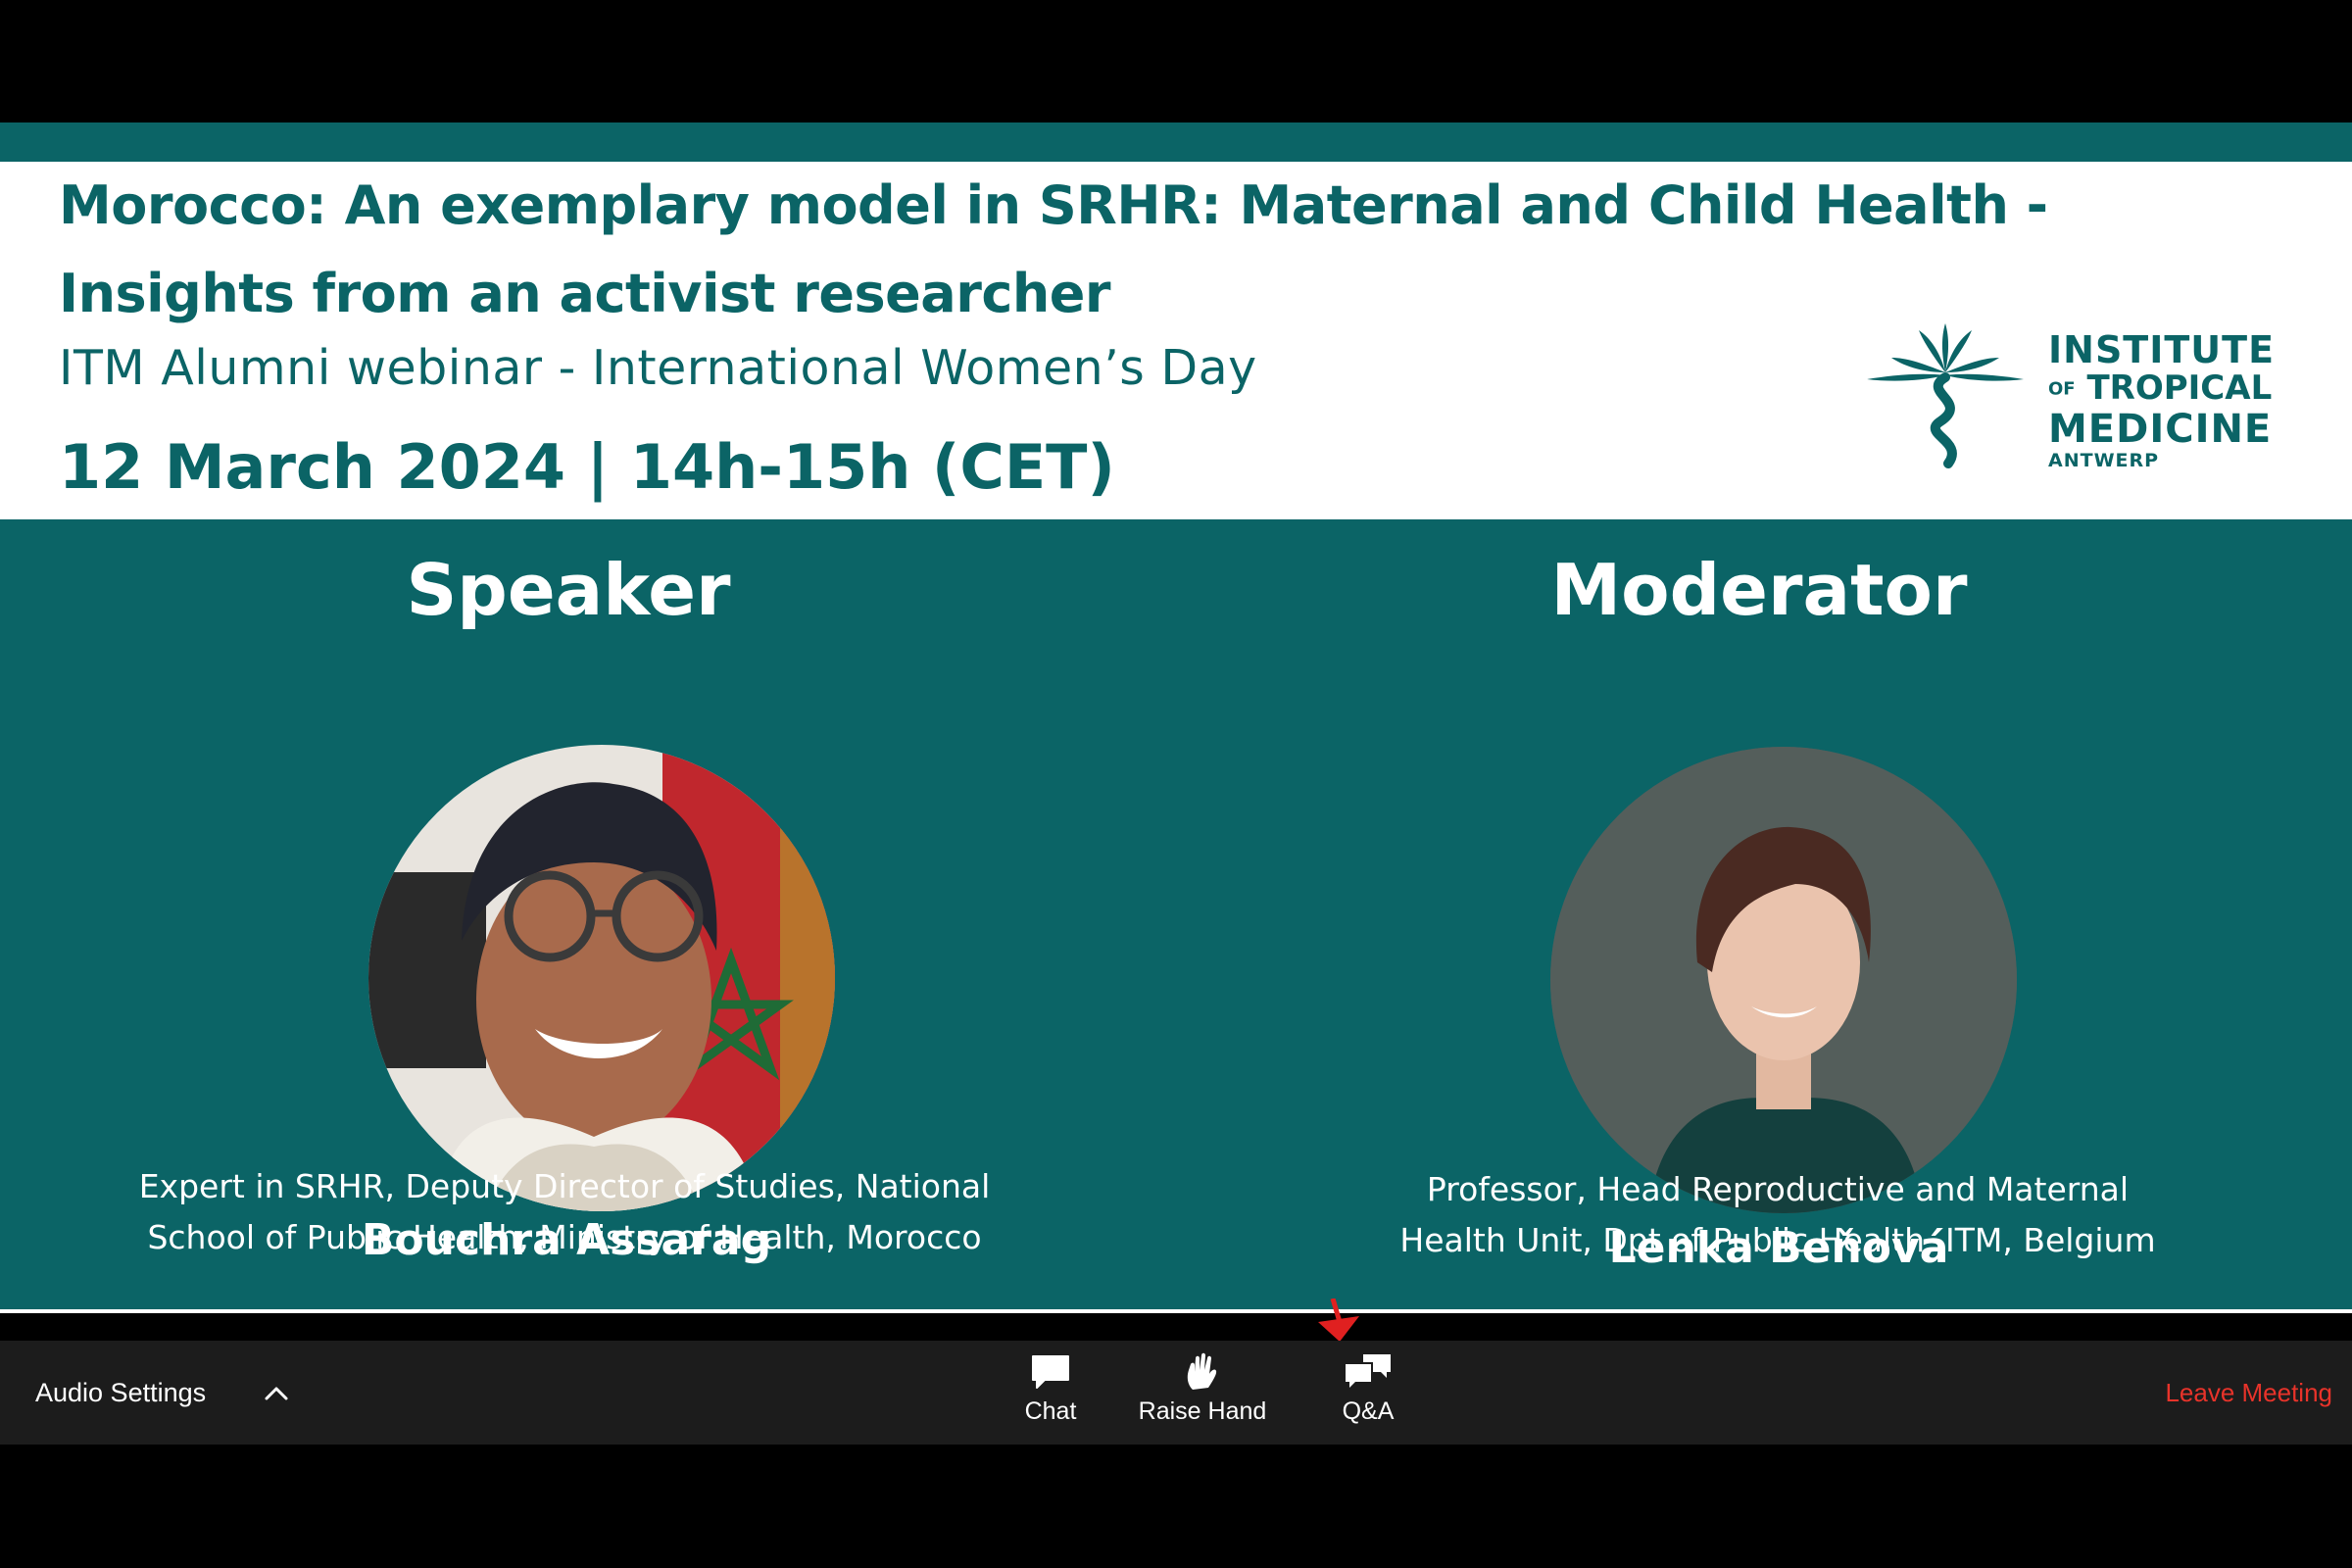 Image resolution: width=2352 pixels, height=1568 pixels. Describe the element at coordinates (1368, 1389) in the screenshot. I see `qa-button: Q&A` at that location.